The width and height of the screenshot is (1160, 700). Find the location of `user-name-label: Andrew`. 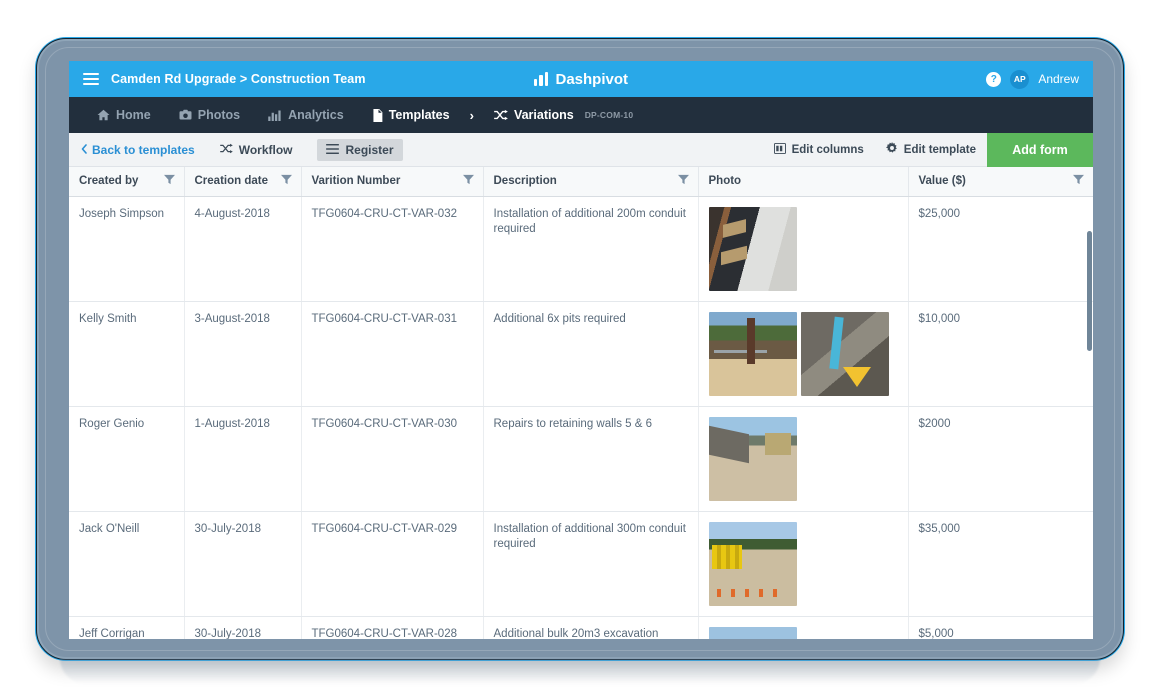

user-name-label: Andrew is located at coordinates (1058, 79).